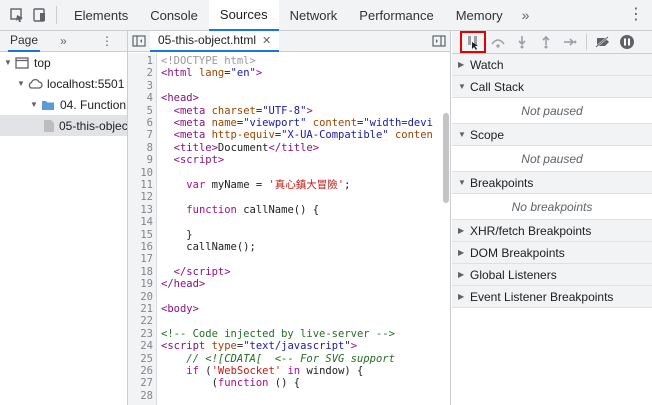  Describe the element at coordinates (140, 309) in the screenshot. I see `line-number: 21` at that location.